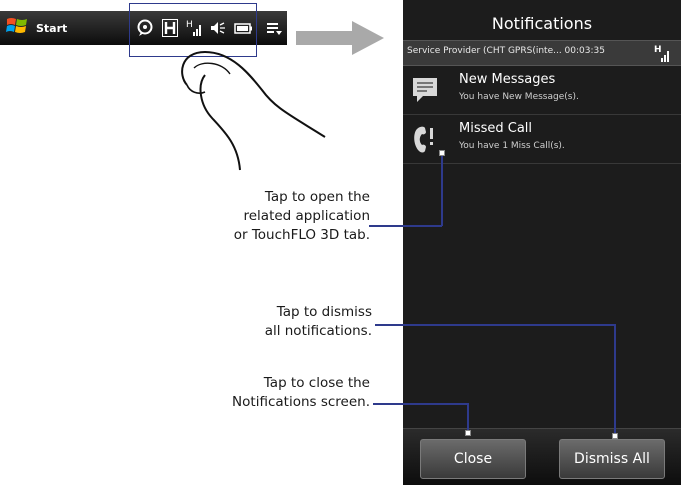 The height and width of the screenshot is (485, 681). What do you see at coordinates (542, 23) in the screenshot?
I see `screen-title: Notifications` at bounding box center [542, 23].